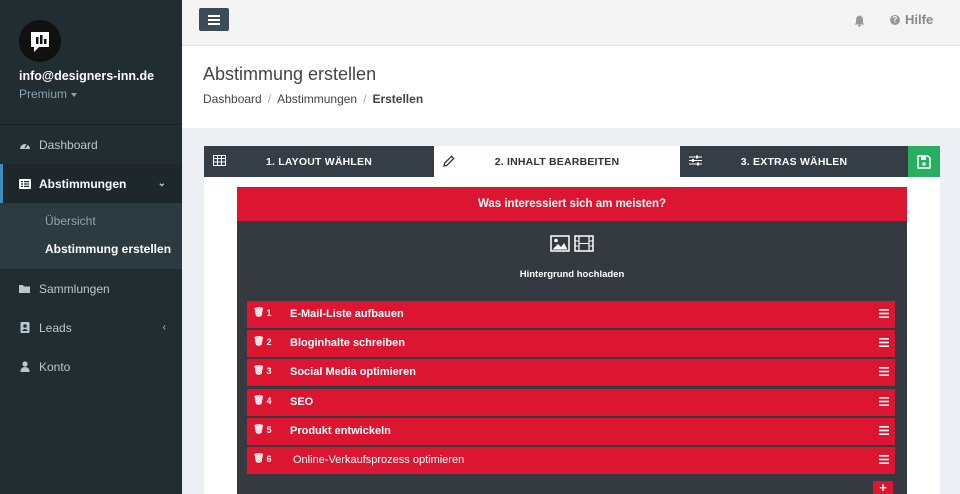  Describe the element at coordinates (91, 221) in the screenshot. I see `subnav-item-uebersicht: Übersicht` at that location.